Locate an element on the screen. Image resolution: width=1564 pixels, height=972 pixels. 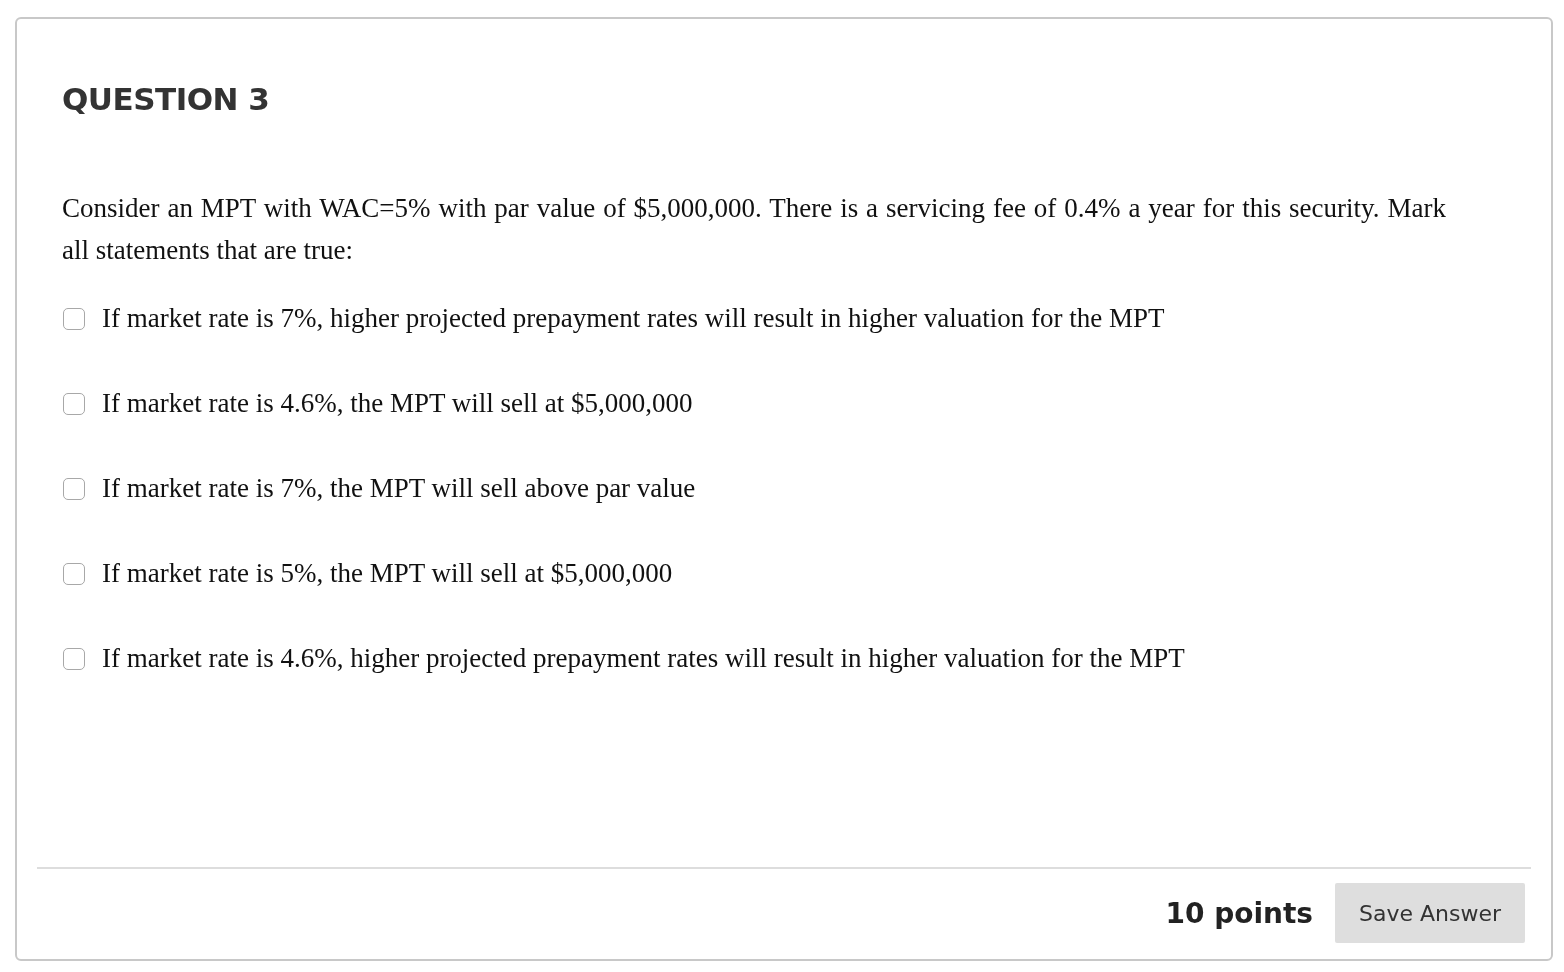
question-title: QUESTION 3 is located at coordinates (166, 99).